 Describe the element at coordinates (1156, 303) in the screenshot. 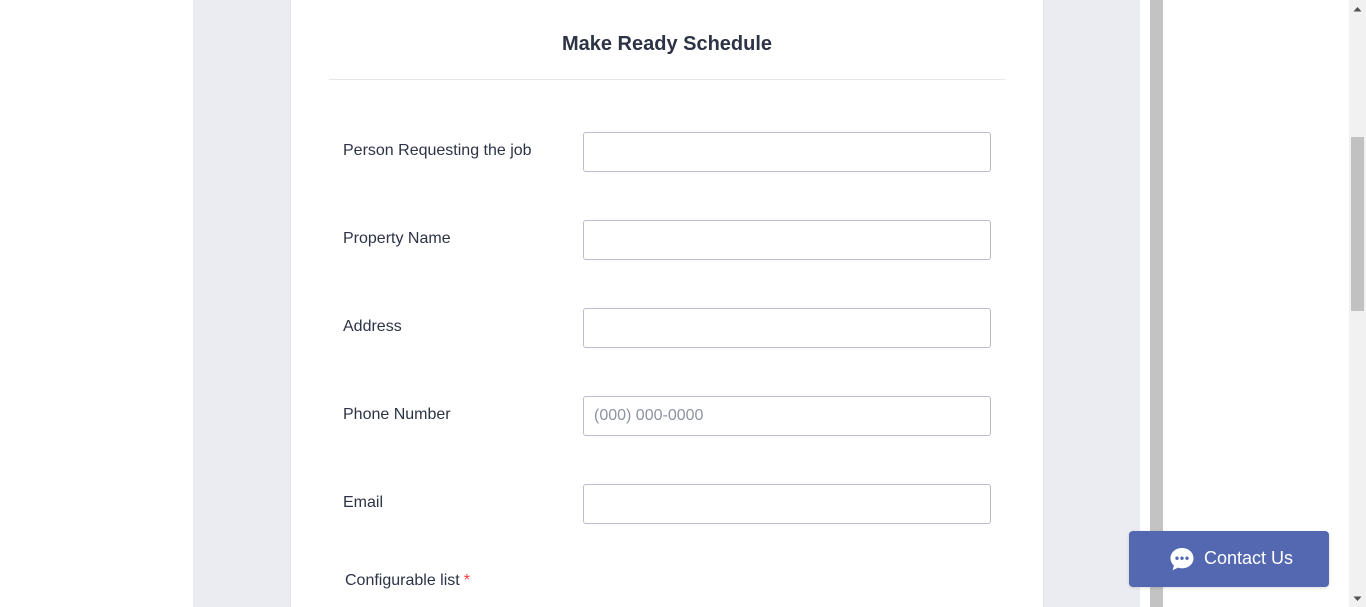

I see `embed-scrollbar-strip` at that location.